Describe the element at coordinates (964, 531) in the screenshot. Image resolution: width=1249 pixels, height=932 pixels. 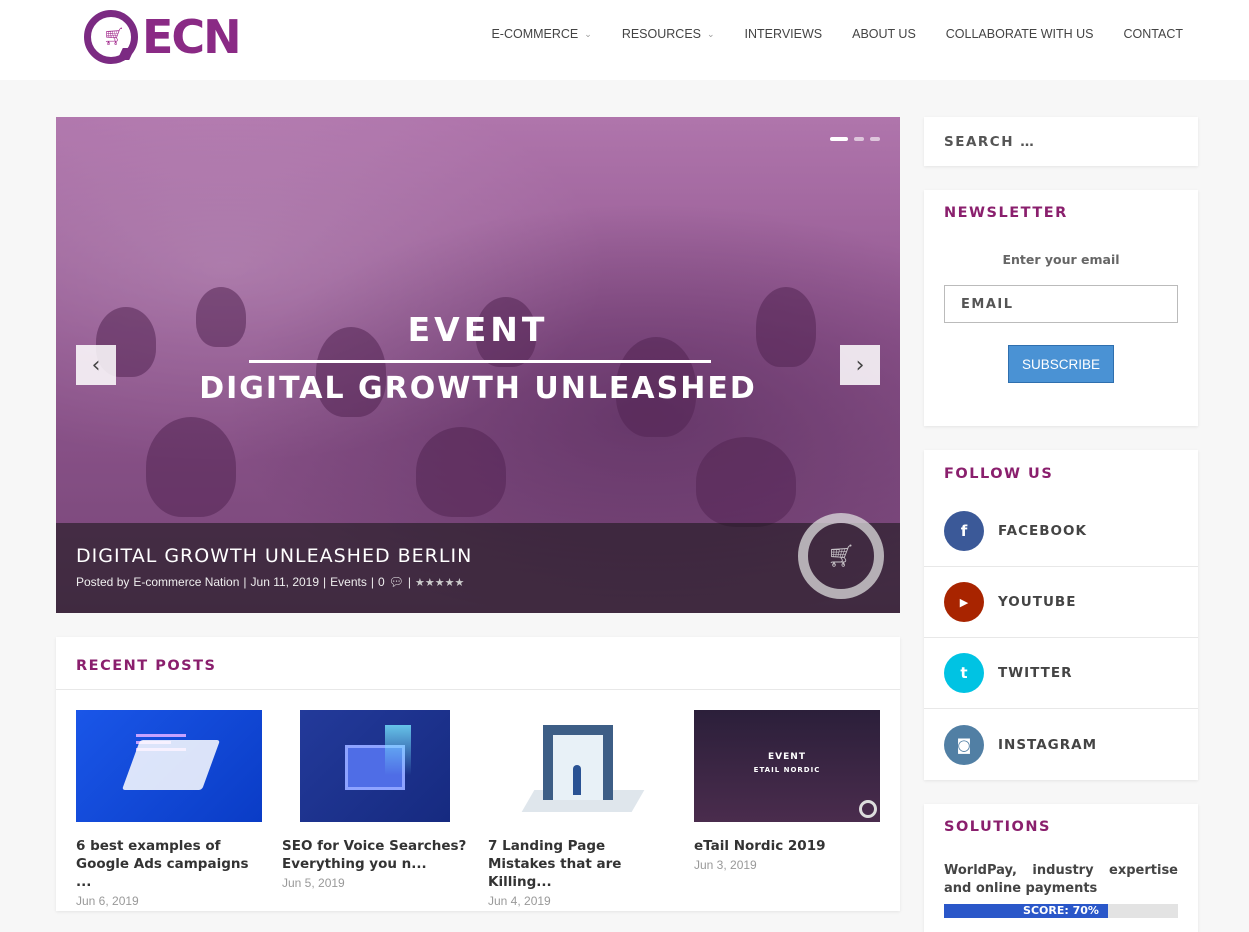
I see `facebook-icon: f` at that location.